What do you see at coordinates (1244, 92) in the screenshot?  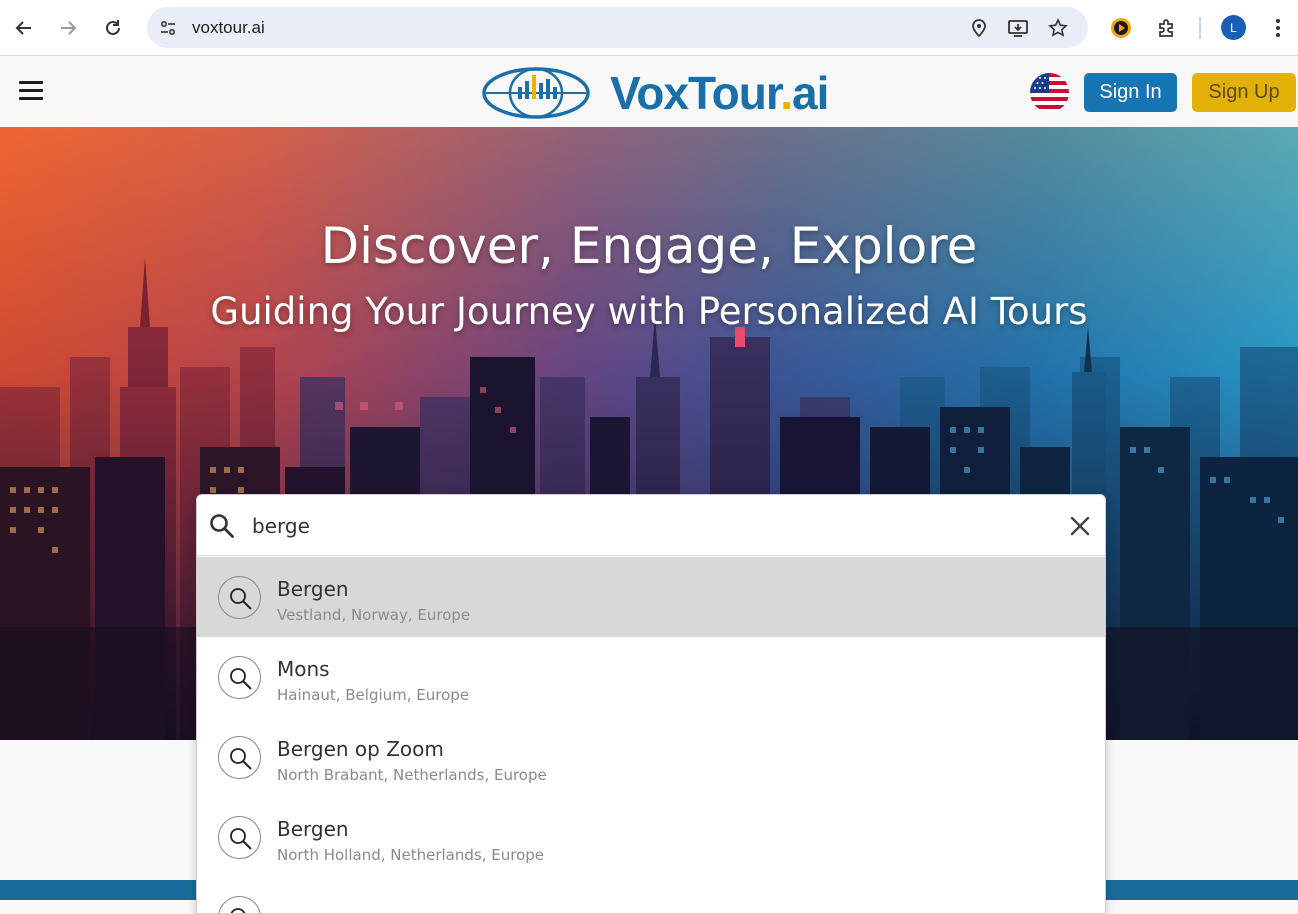 I see `sign-up-button: Sign Up` at bounding box center [1244, 92].